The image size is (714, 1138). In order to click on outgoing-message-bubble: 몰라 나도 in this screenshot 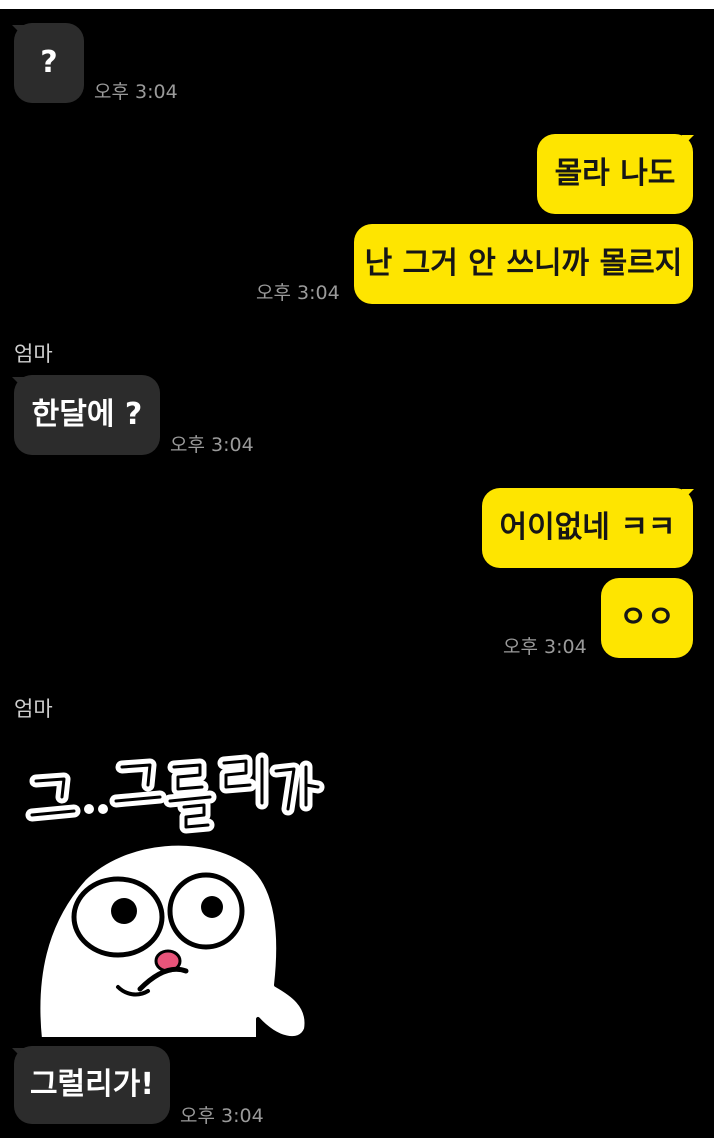, I will do `click(615, 174)`.